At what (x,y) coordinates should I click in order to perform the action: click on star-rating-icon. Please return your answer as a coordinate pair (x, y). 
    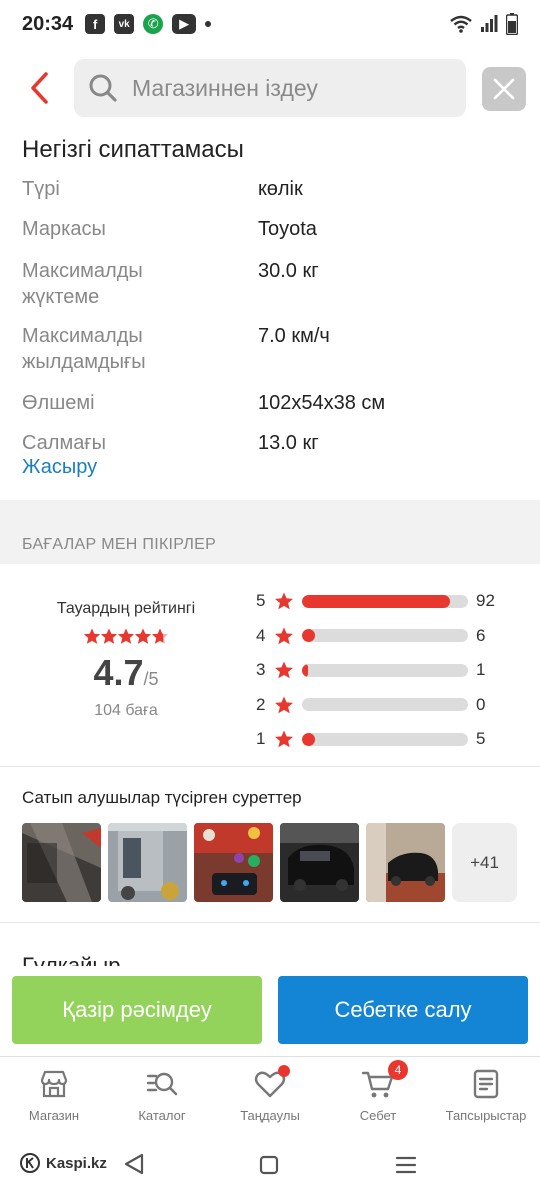
    Looking at the image, I should click on (126, 636).